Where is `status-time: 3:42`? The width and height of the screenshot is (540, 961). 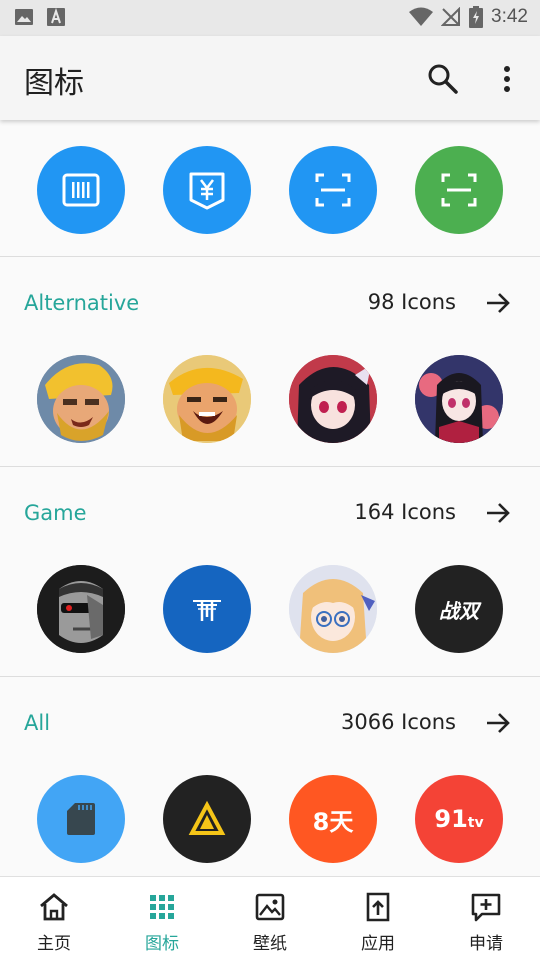
status-time: 3:42 is located at coordinates (509, 16).